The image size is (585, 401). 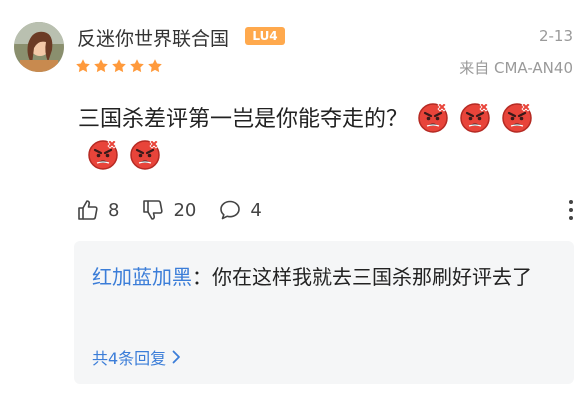 I want to click on thumbs-down-icon, so click(x=153, y=210).